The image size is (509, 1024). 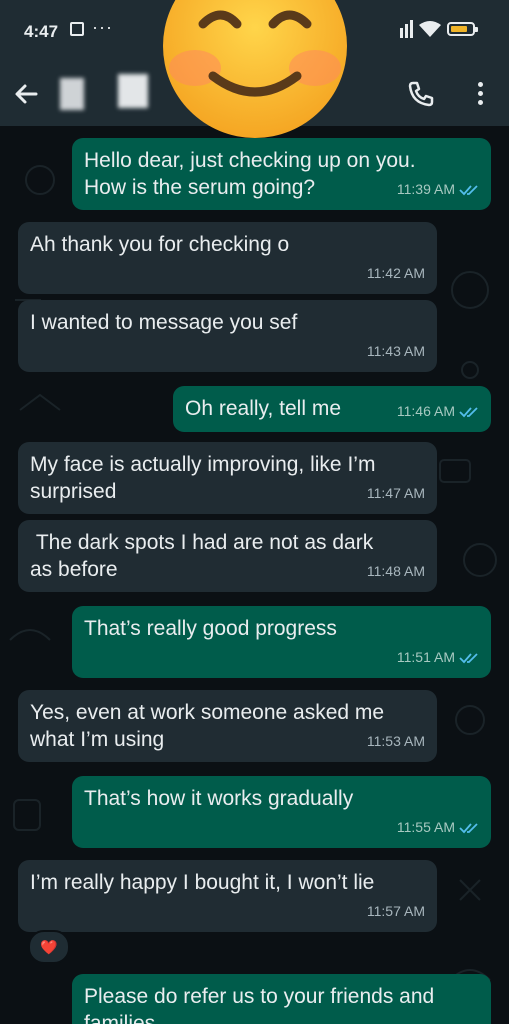 I want to click on message-notification-icon, so click(x=77, y=29).